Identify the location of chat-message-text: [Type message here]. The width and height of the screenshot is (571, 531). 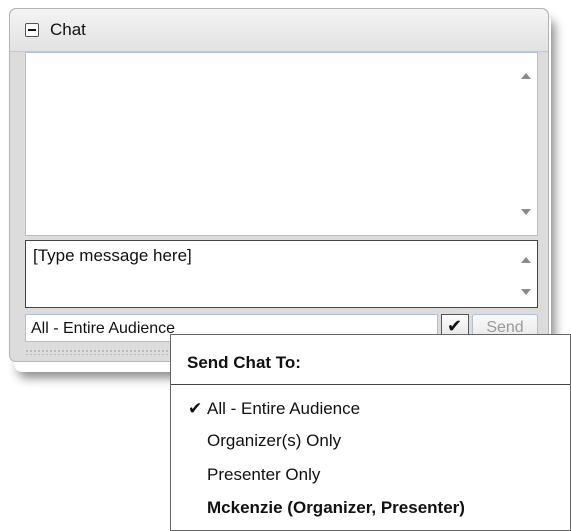
(112, 255).